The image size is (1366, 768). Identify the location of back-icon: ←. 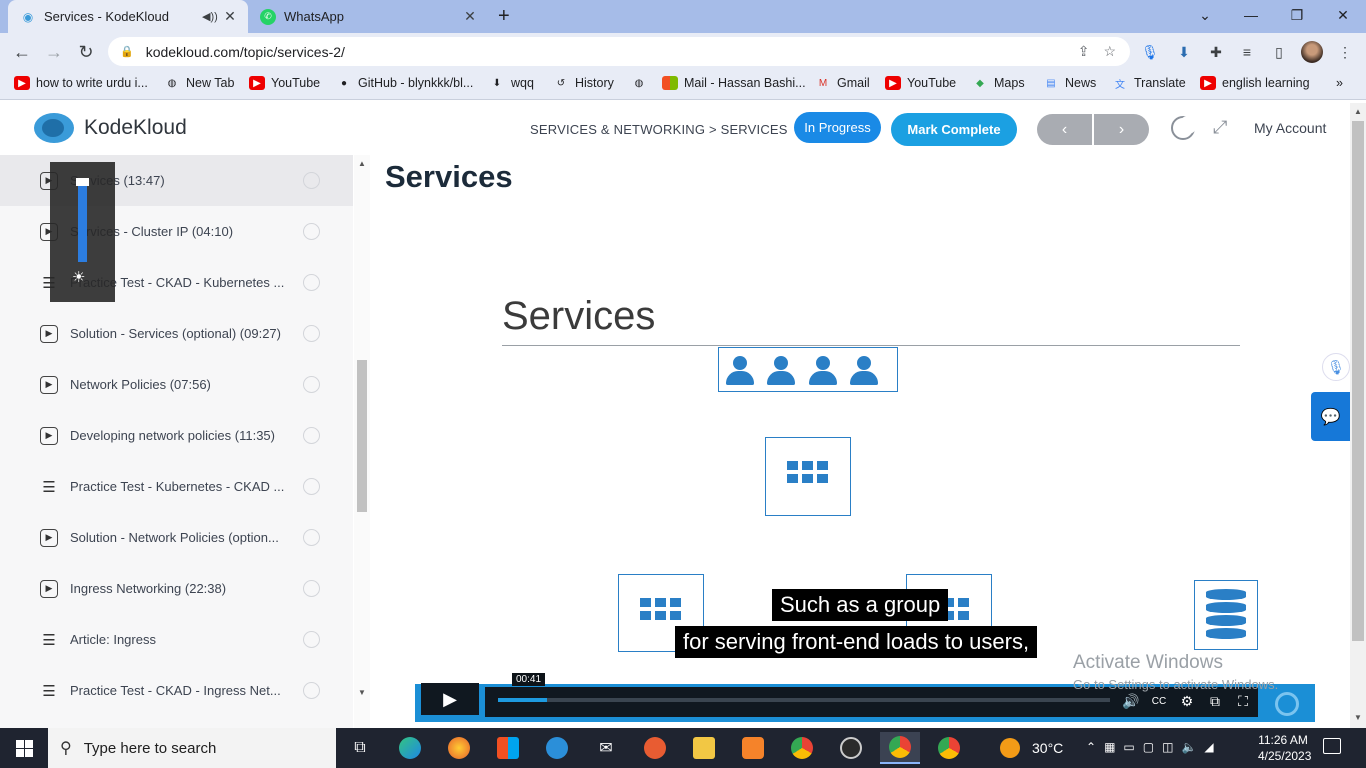
(22, 52).